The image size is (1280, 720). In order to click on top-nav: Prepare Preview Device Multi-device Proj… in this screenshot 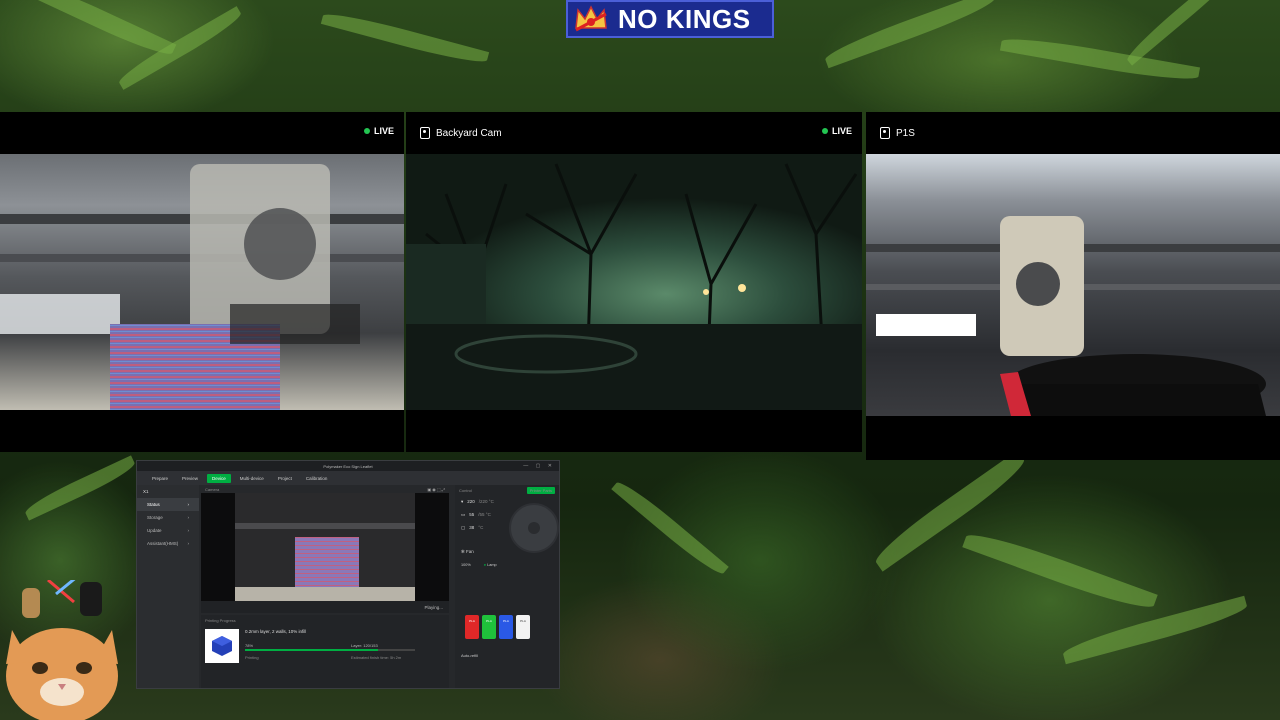, I will do `click(348, 478)`.